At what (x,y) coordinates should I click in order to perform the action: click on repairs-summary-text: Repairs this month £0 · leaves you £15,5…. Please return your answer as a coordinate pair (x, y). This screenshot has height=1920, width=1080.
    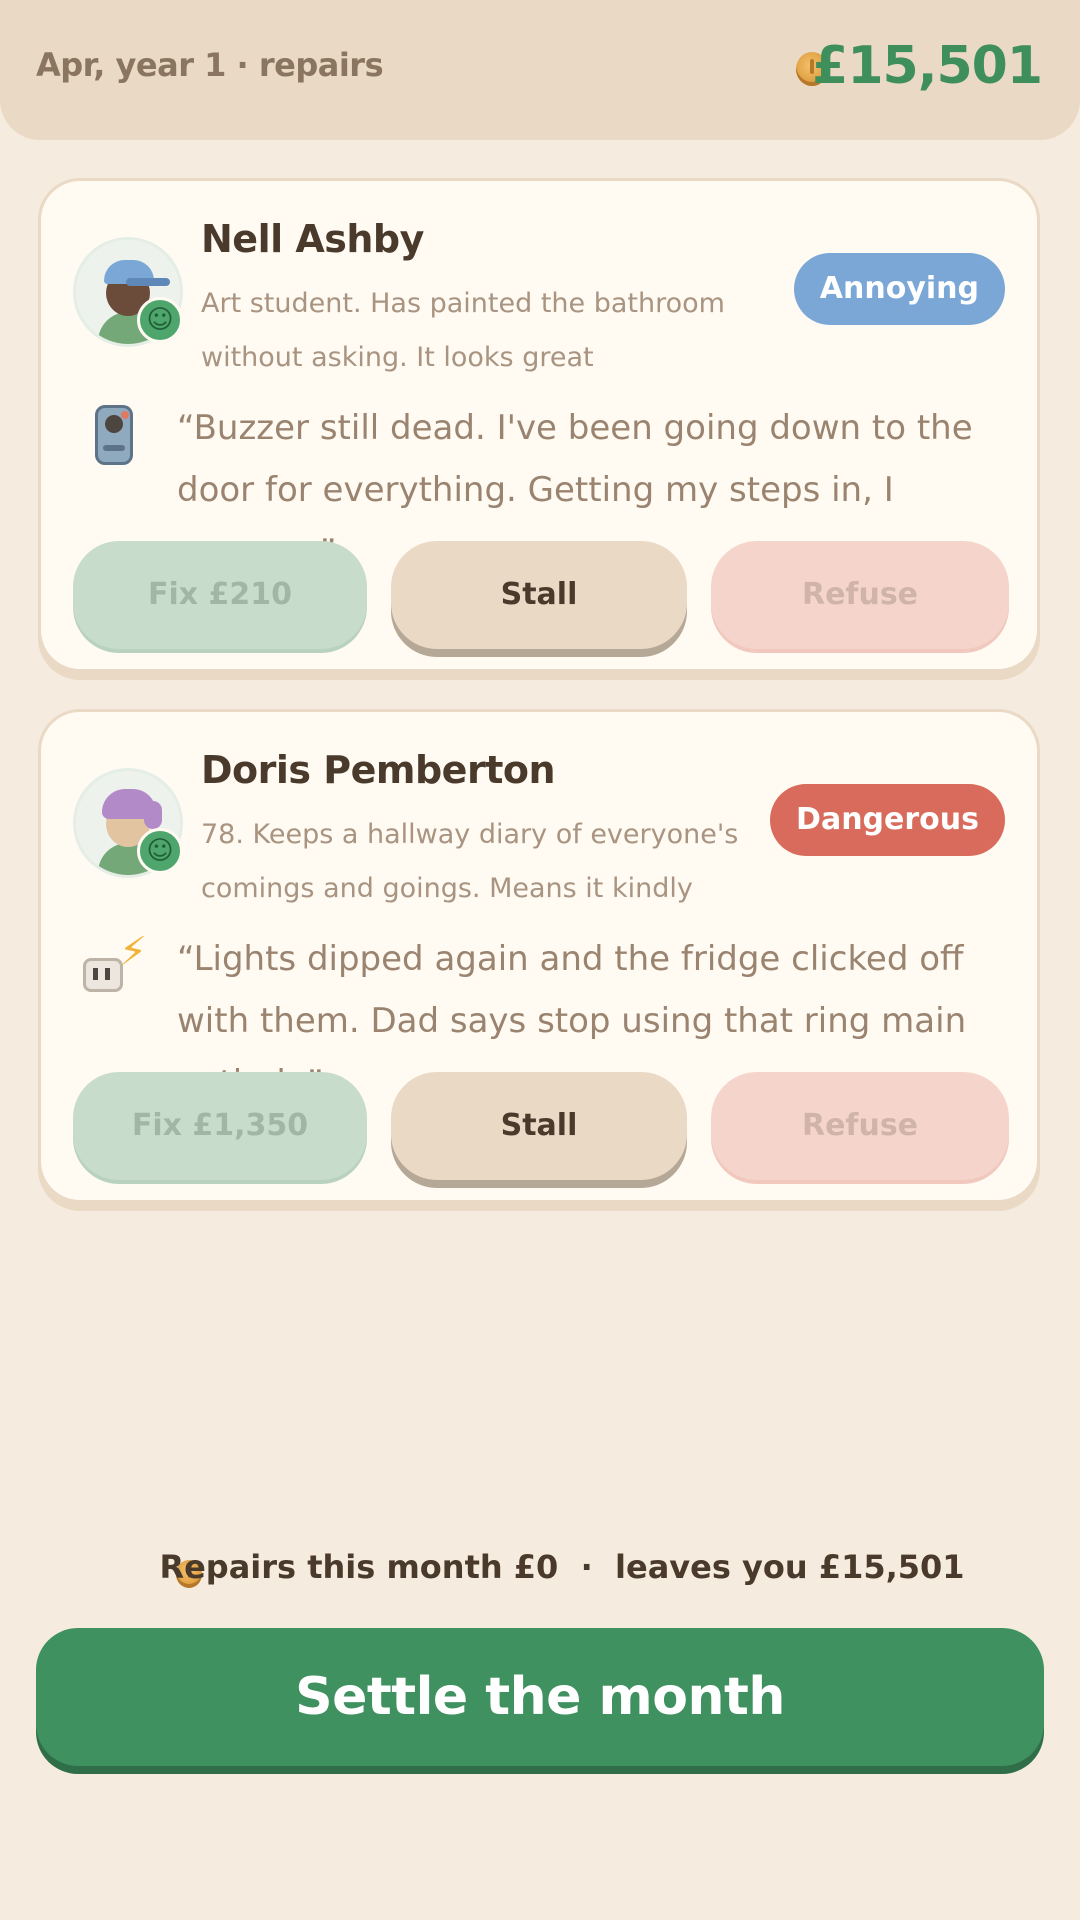
    Looking at the image, I should click on (562, 1567).